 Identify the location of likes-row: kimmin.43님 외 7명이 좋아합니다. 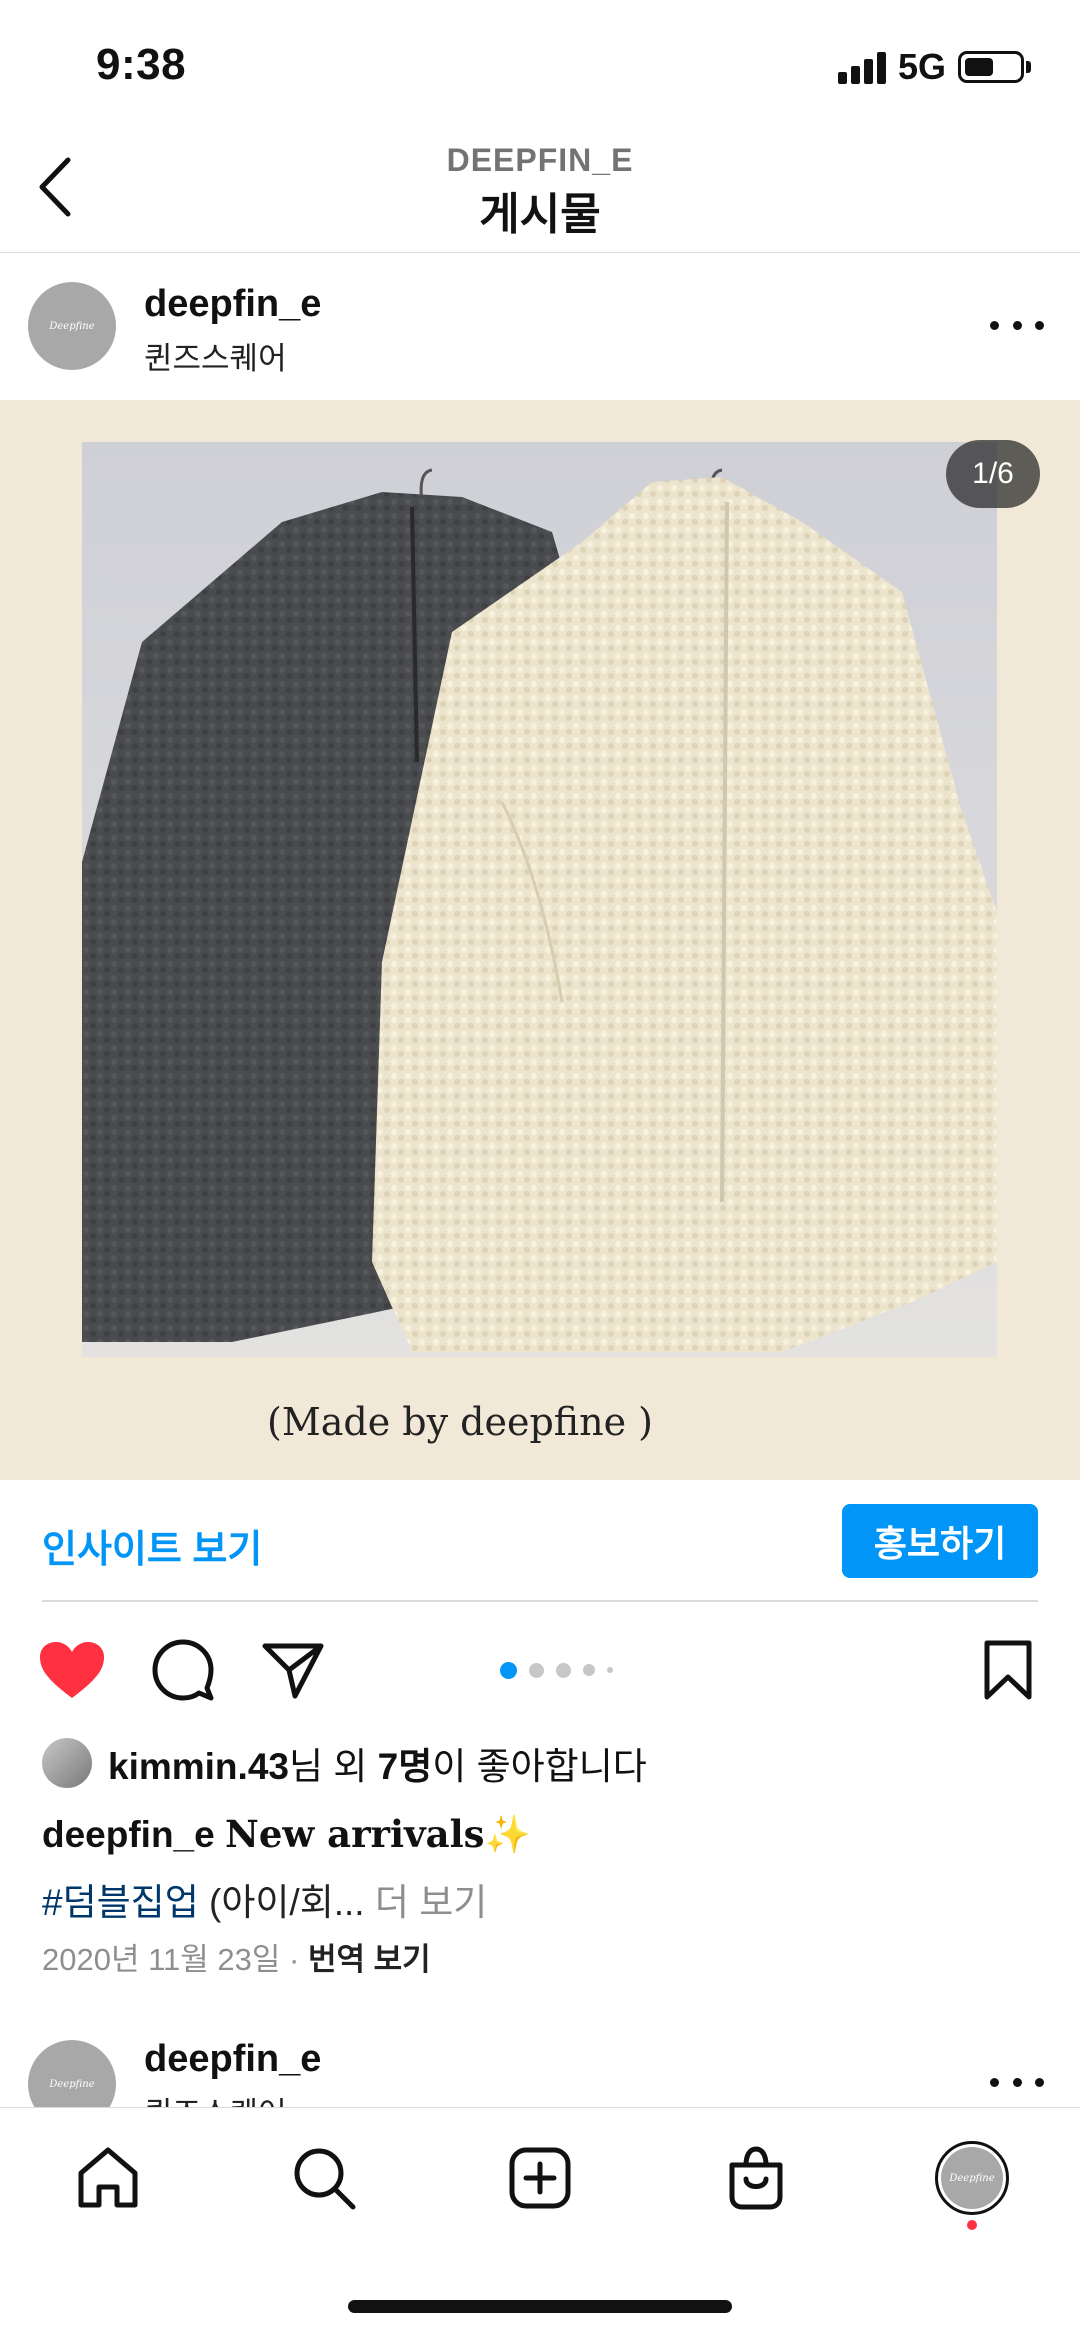
(542, 1763).